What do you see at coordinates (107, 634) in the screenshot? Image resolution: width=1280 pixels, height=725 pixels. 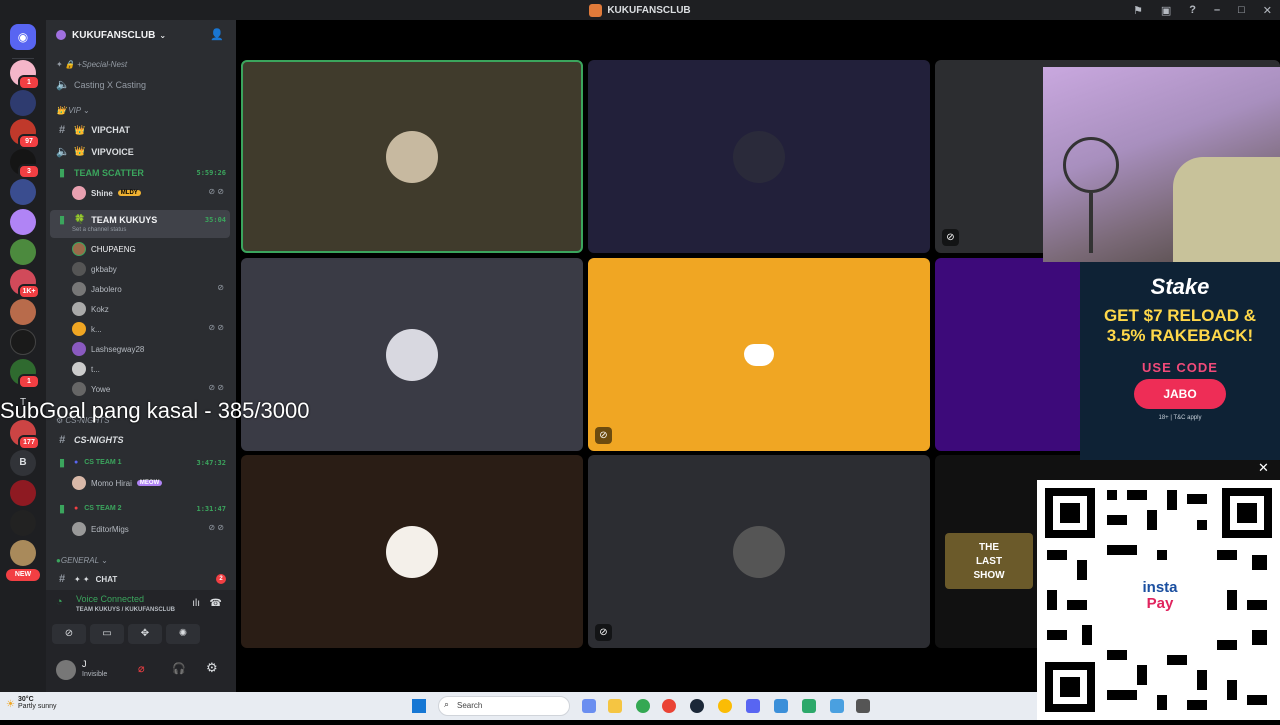 I see `screen-share-button: ▭` at bounding box center [107, 634].